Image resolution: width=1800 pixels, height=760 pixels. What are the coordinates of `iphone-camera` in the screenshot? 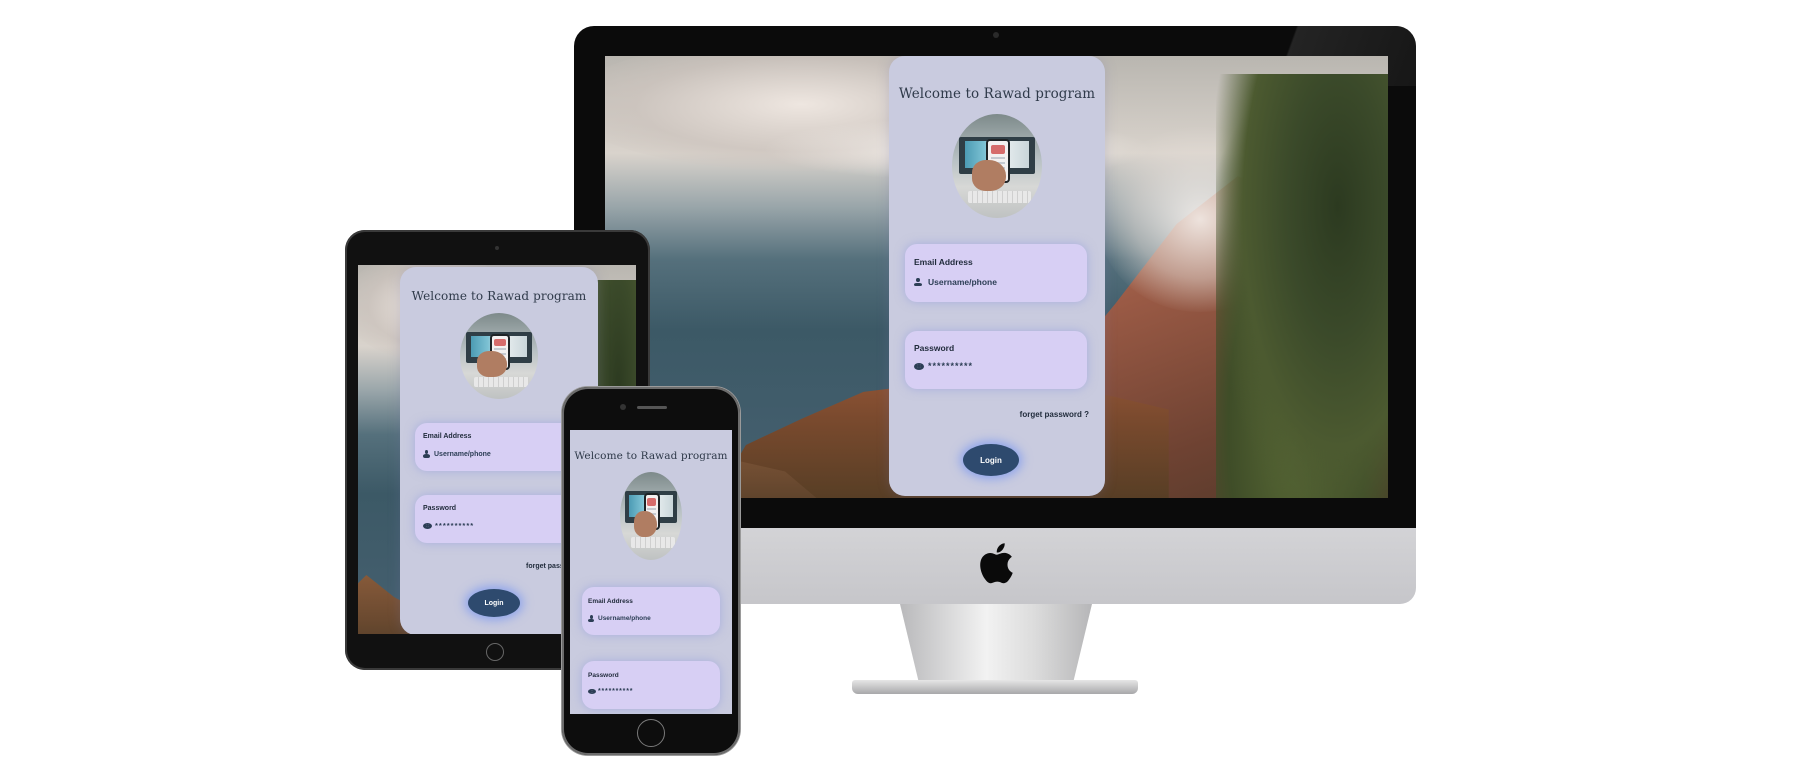 It's located at (623, 407).